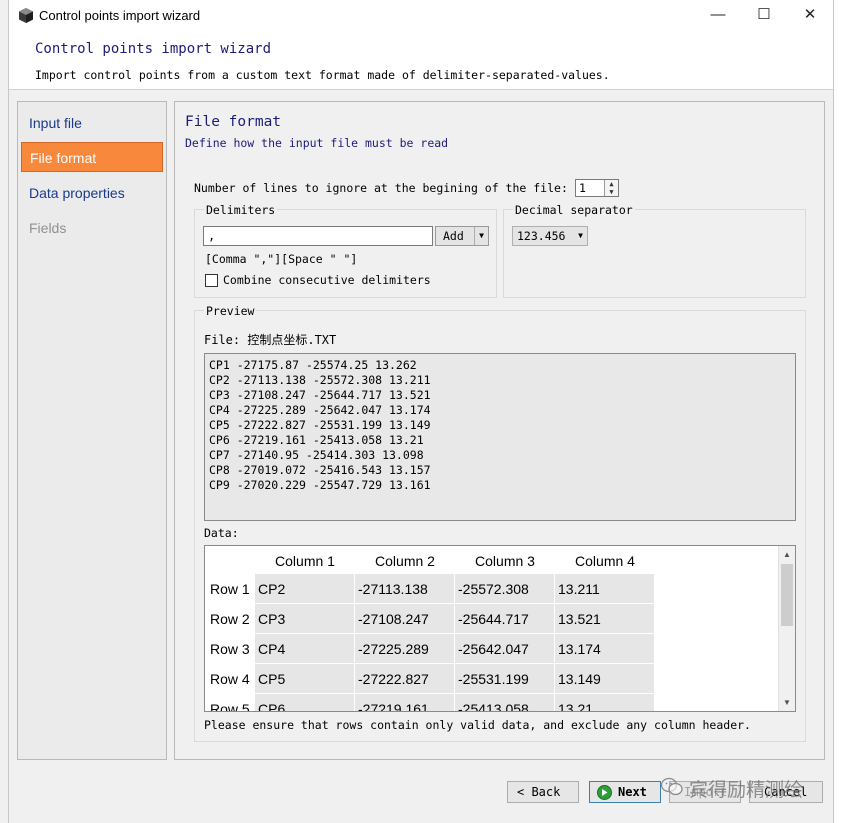  Describe the element at coordinates (405, 561) in the screenshot. I see `column-header-2: Column 2` at that location.